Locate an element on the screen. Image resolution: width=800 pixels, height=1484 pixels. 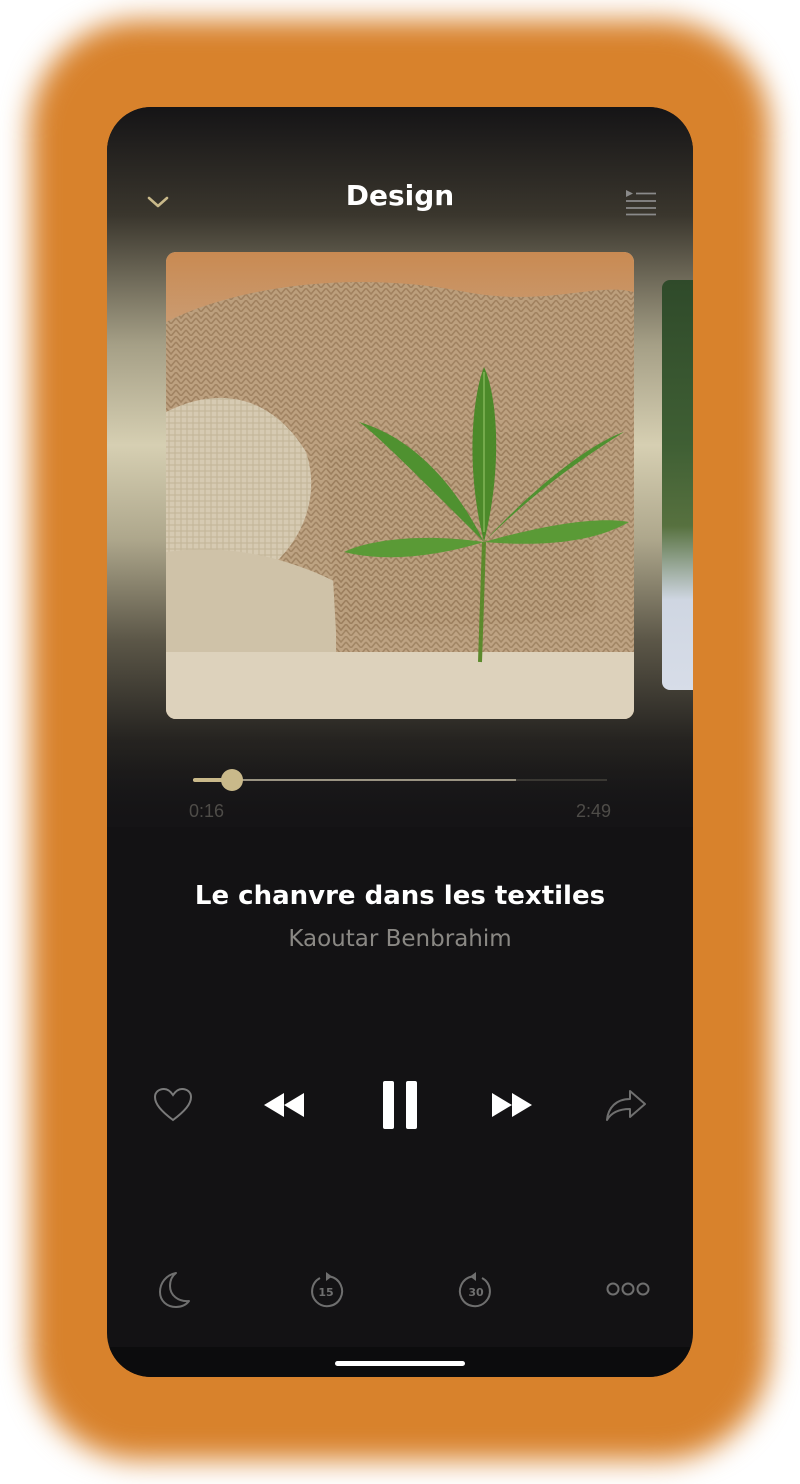
more-icon is located at coordinates (628, 1289).